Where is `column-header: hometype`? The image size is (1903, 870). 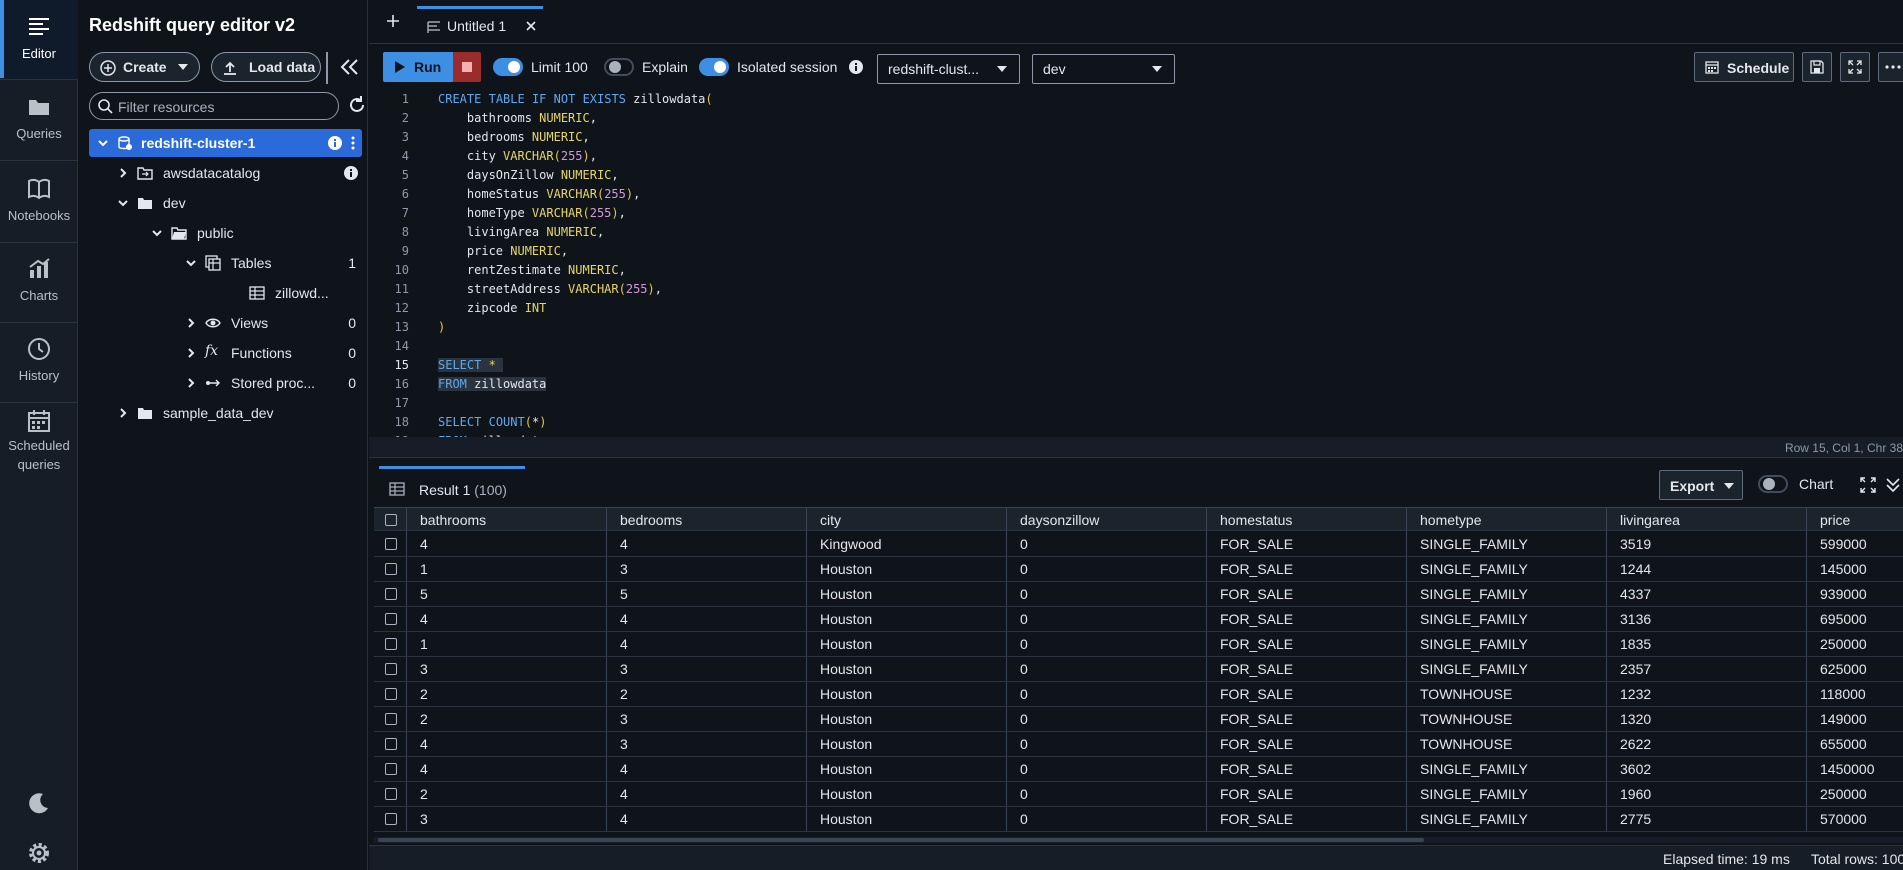
column-header: hometype is located at coordinates (1507, 520).